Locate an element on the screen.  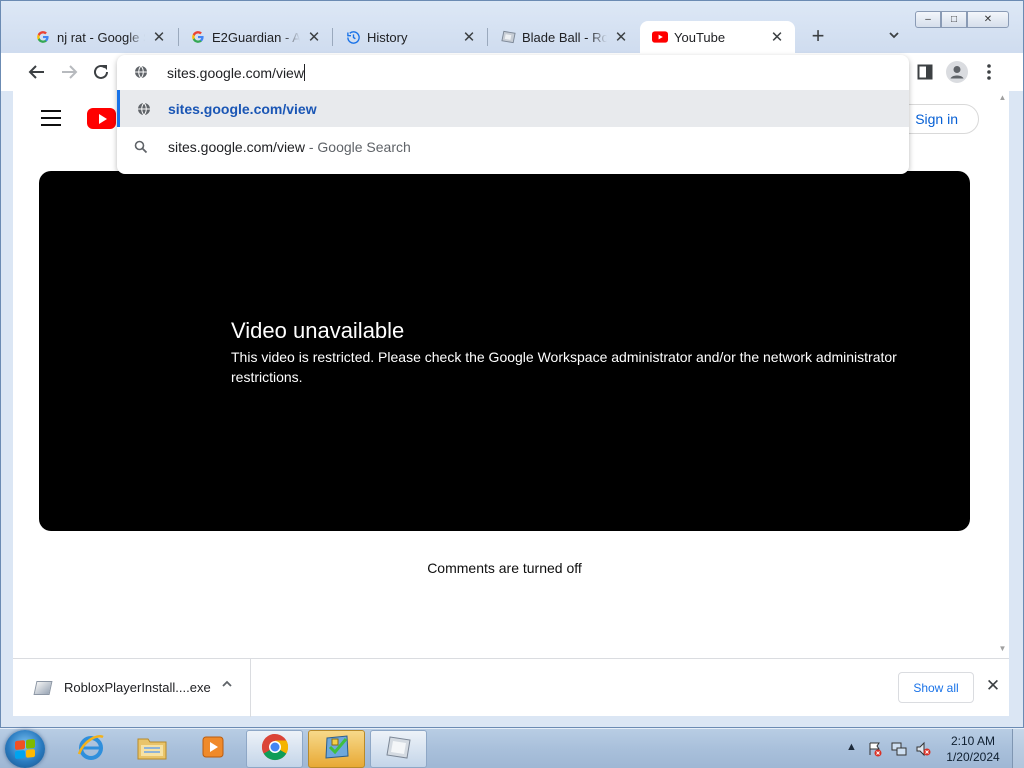
taskbar-chrome is located at coordinates (274, 749).